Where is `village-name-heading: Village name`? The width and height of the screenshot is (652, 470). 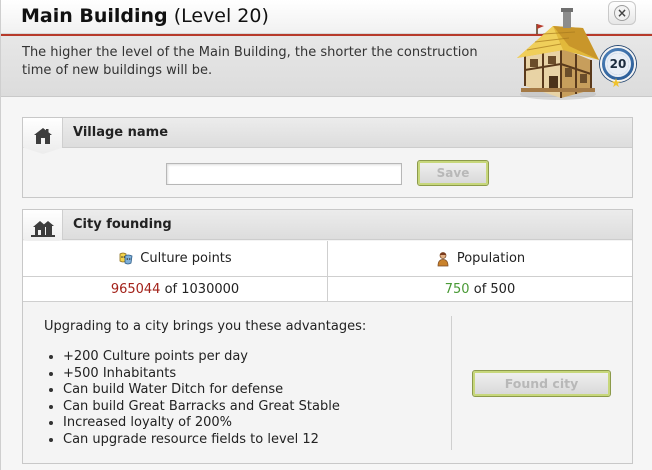 village-name-heading: Village name is located at coordinates (121, 132).